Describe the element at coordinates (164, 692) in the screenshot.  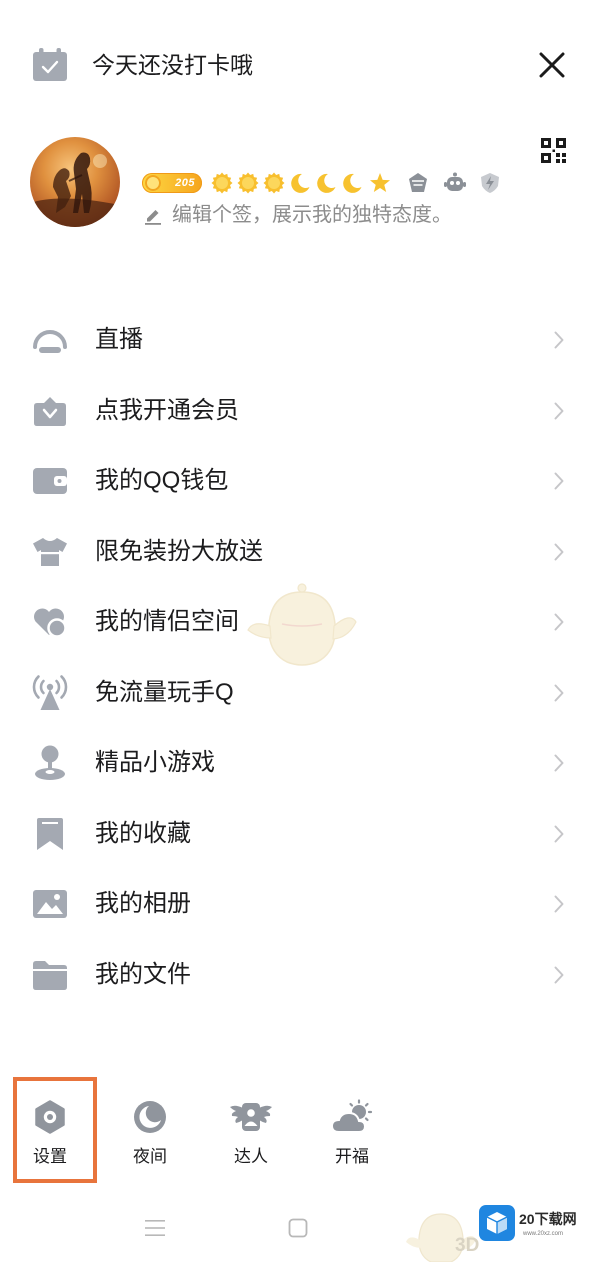
I see `menu-item-label: 免流量玩手Q` at that location.